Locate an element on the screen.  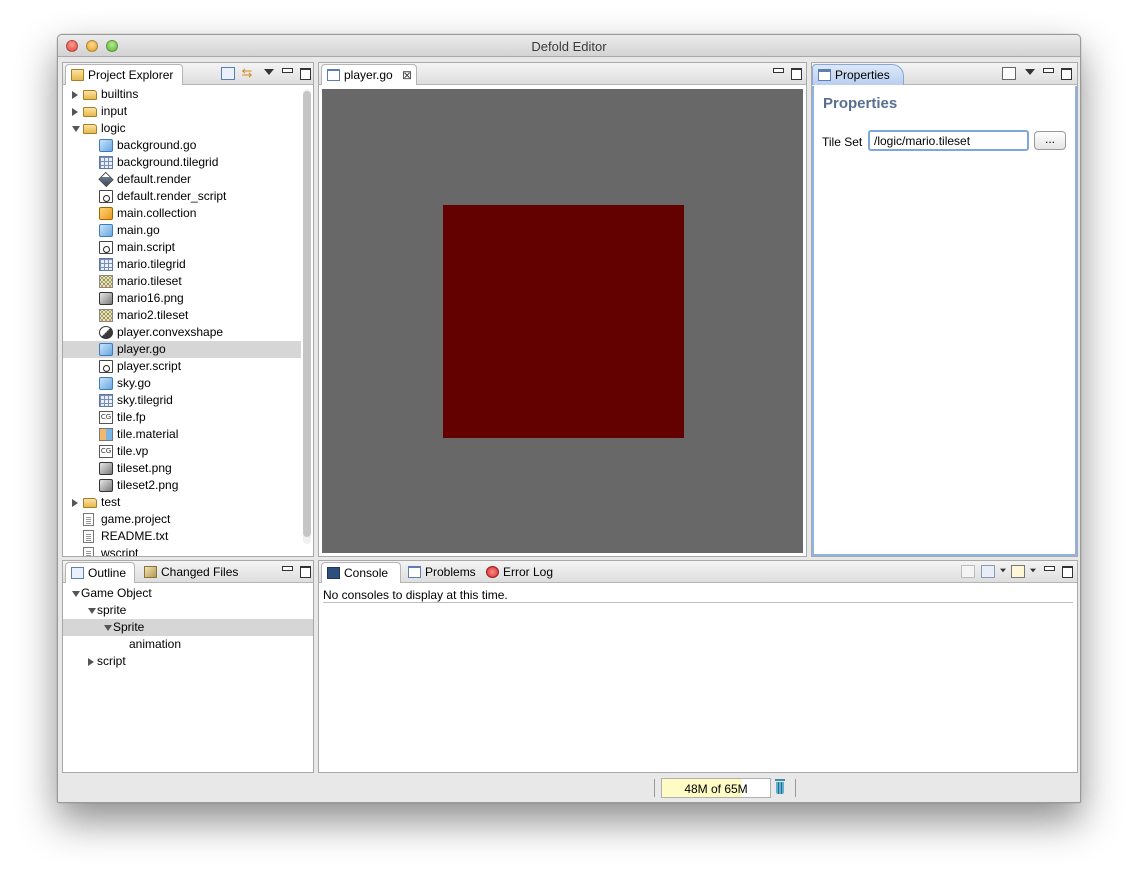
render-icon is located at coordinates (106, 179).